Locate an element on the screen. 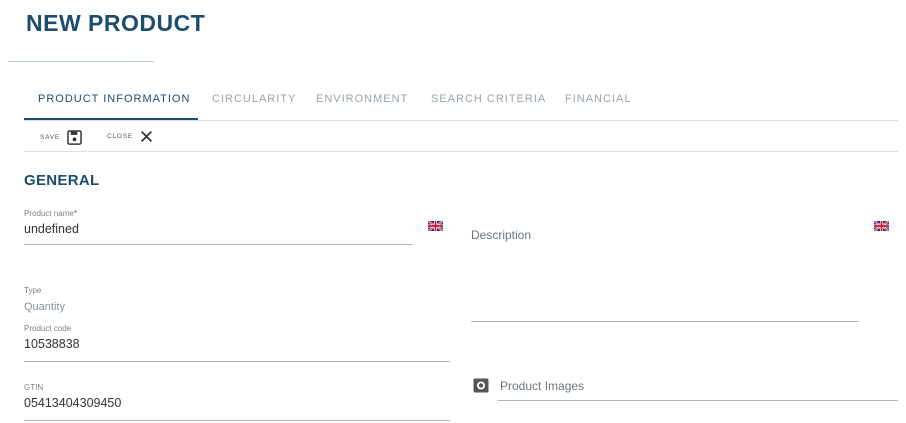 The width and height of the screenshot is (906, 423). close-label: CLOSE is located at coordinates (120, 136).